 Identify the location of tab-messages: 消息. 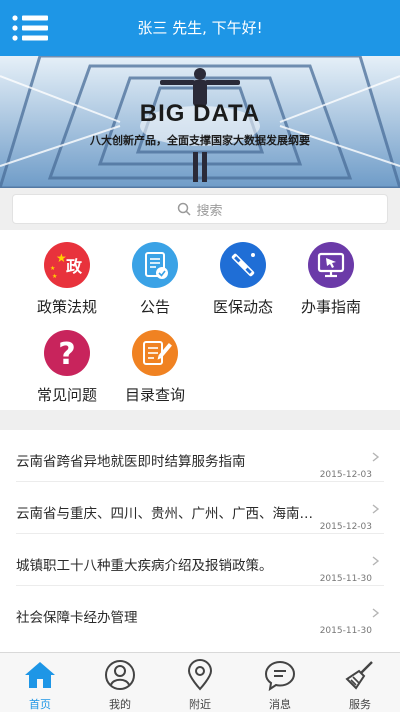
(280, 682).